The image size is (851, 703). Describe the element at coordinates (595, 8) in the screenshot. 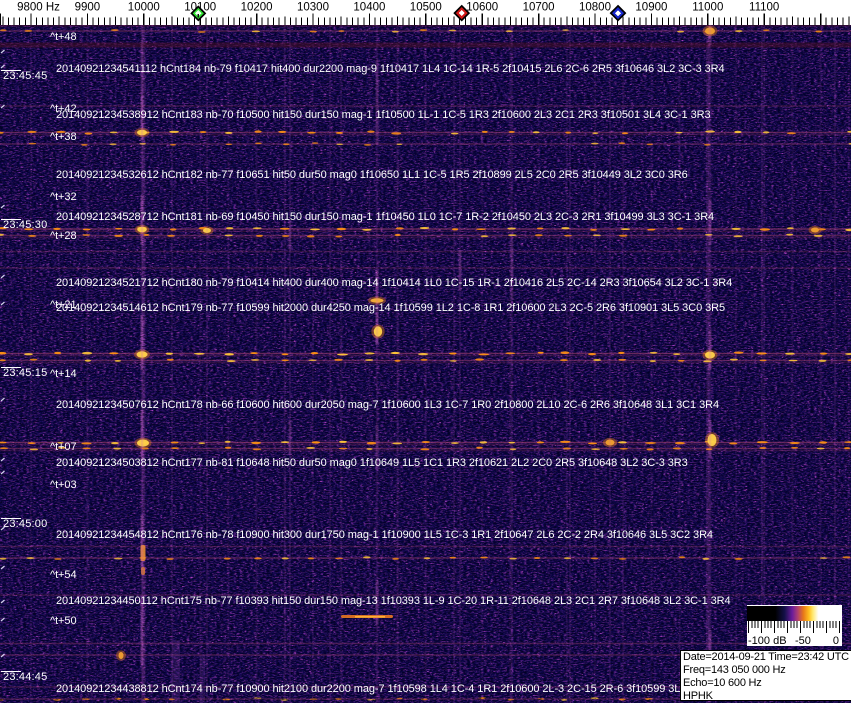

I see `svg-text: 10800` at that location.